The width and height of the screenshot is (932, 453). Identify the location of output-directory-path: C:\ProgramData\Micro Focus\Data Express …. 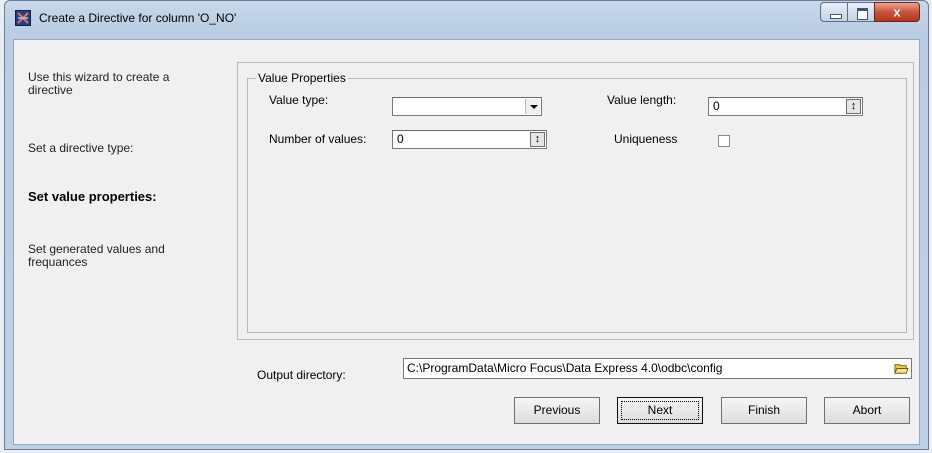
(565, 368).